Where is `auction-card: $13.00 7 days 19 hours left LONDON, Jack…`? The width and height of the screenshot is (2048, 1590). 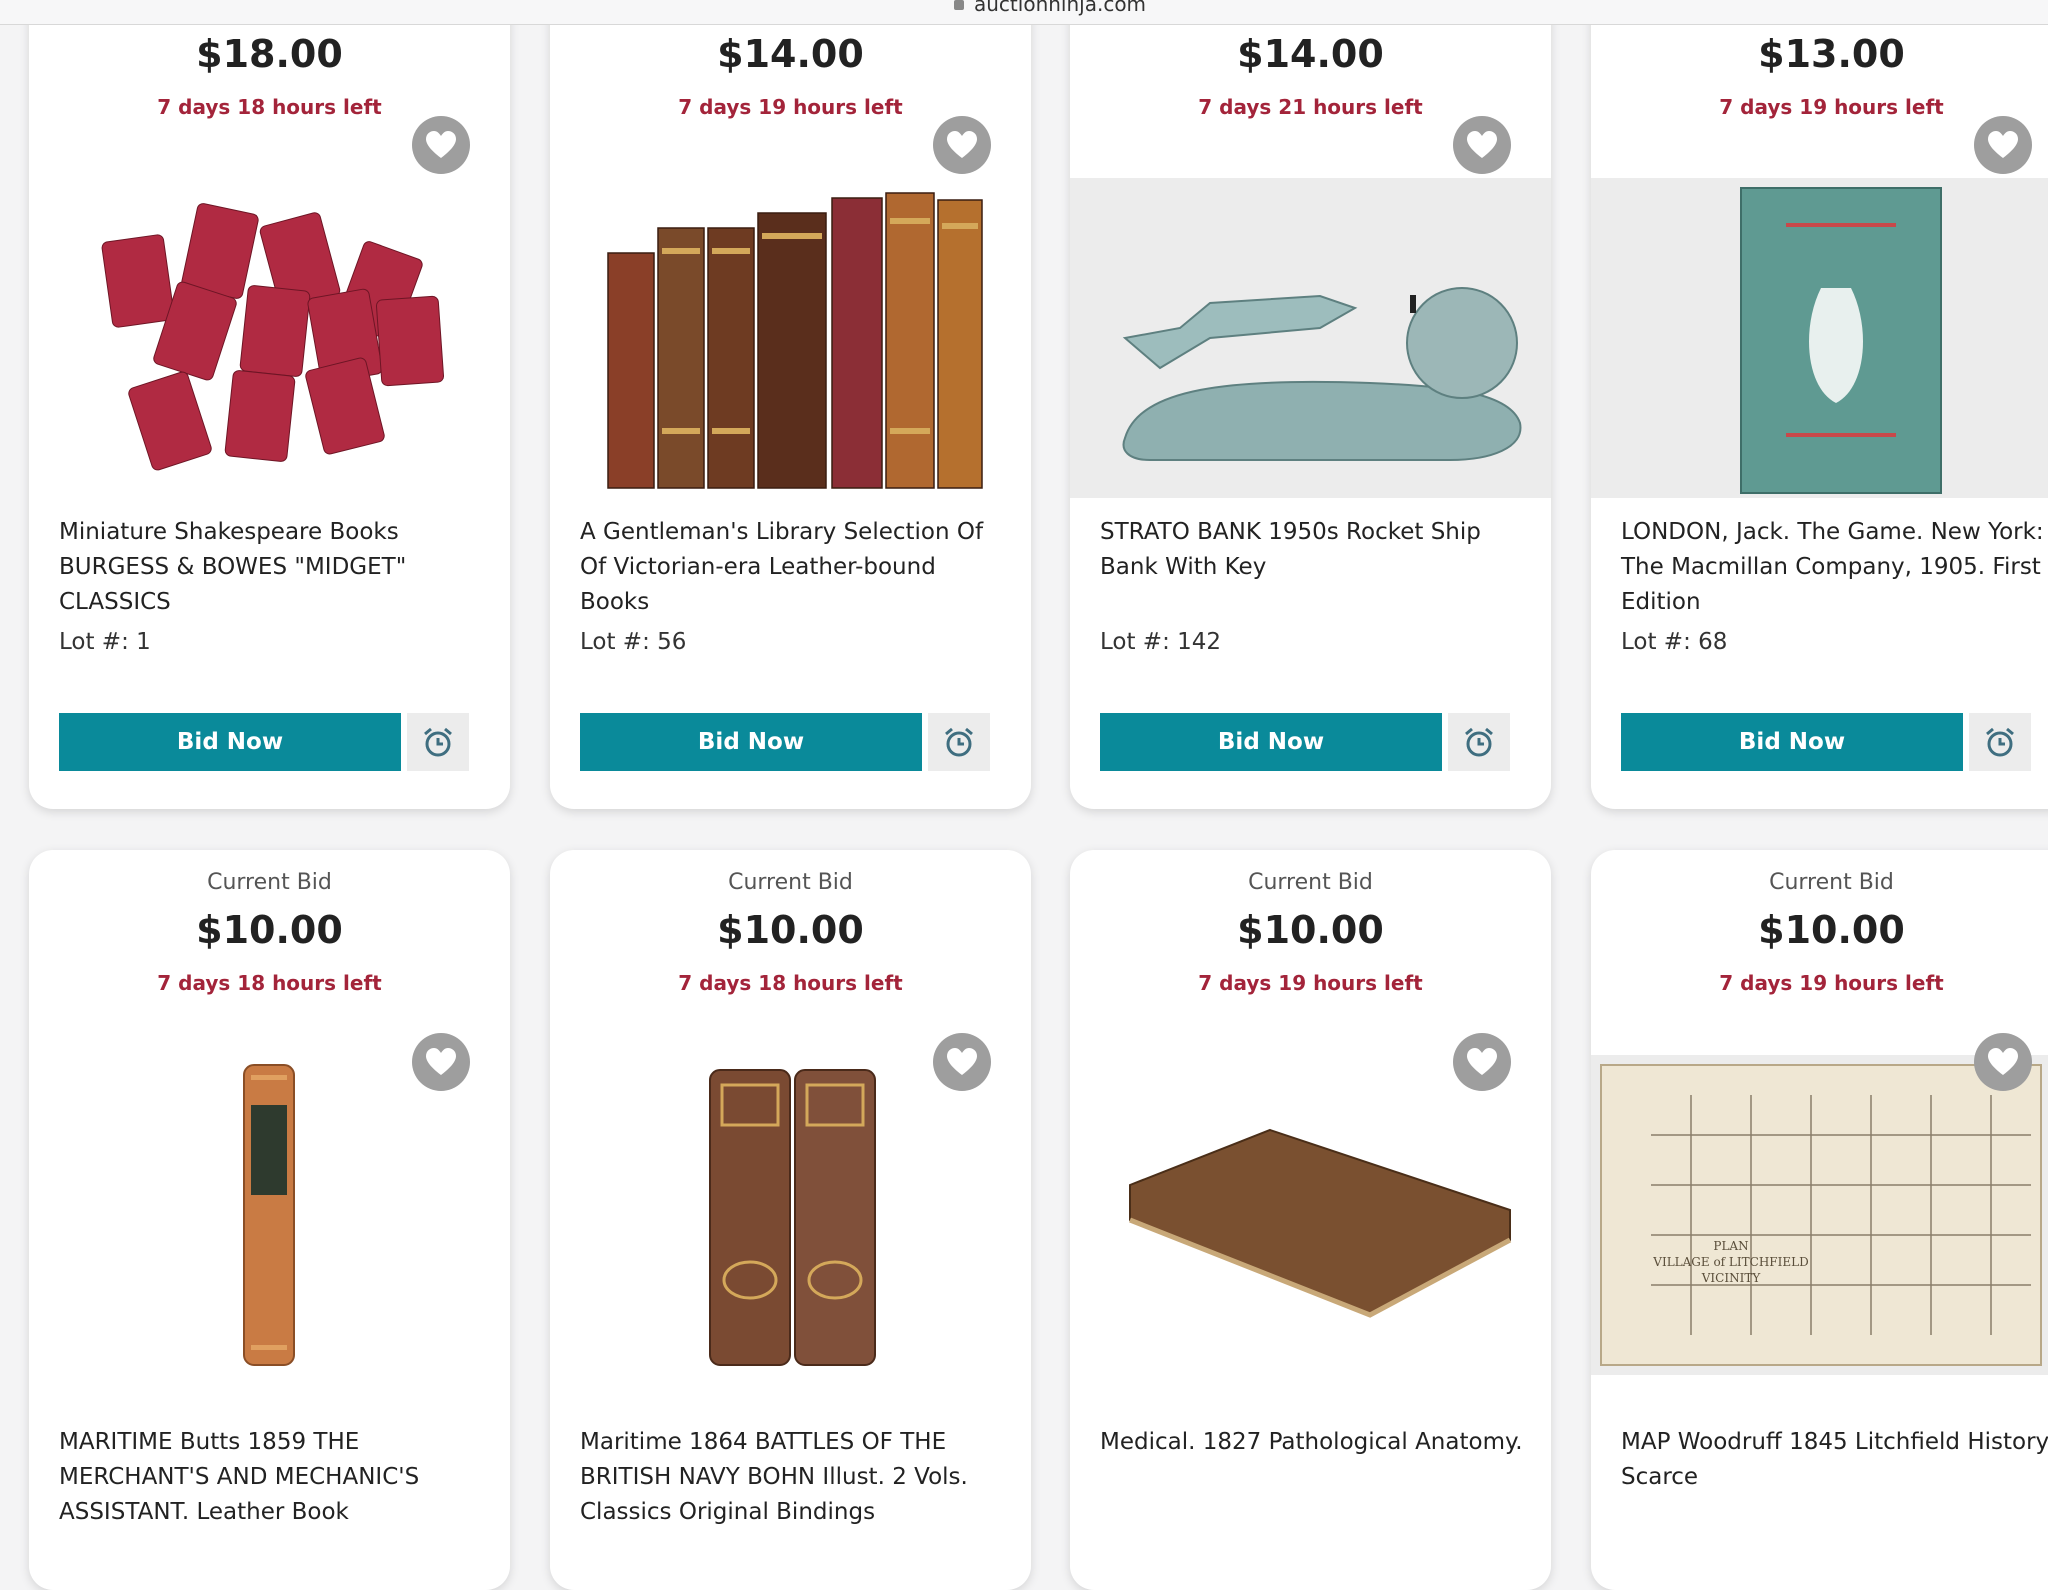
auction-card: $13.00 7 days 19 hours left LONDON, Jack… is located at coordinates (1819, 404).